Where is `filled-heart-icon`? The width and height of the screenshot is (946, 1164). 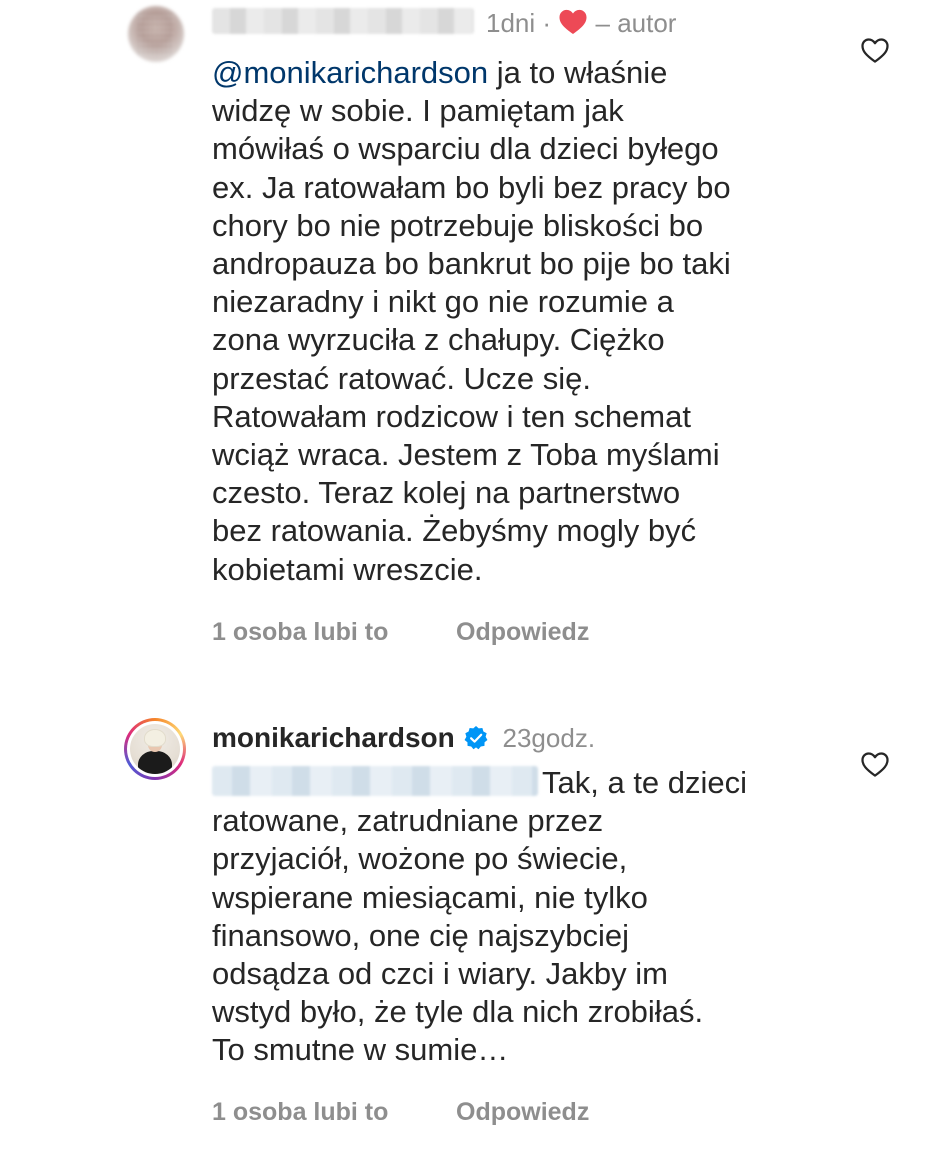
filled-heart-icon is located at coordinates (573, 22).